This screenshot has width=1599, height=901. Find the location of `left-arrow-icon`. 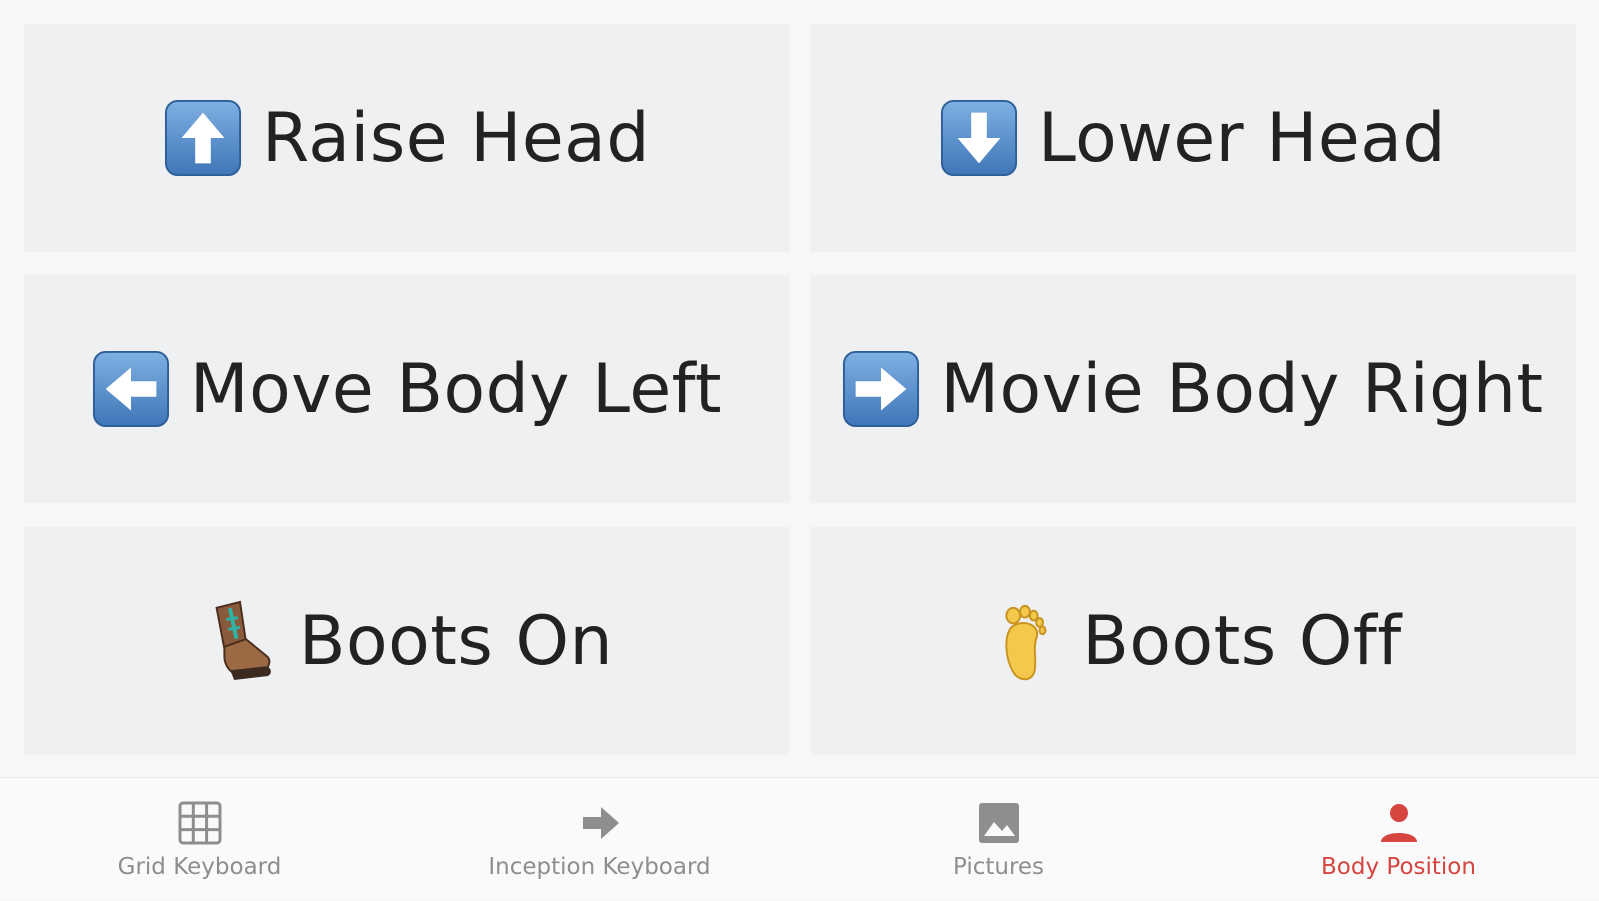

left-arrow-icon is located at coordinates (131, 389).